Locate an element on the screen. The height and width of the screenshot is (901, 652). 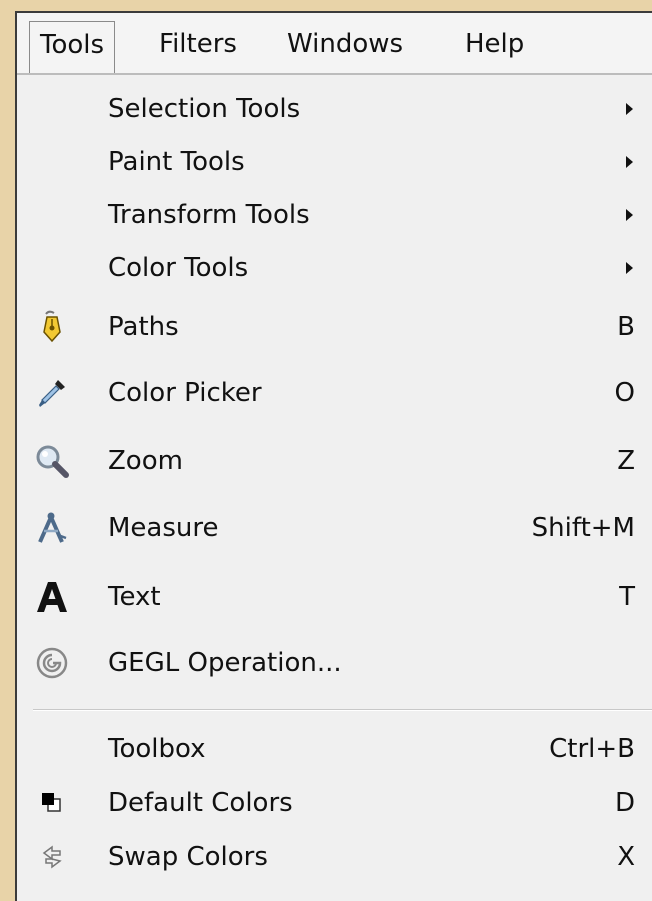
menu-item-label: Swap Colors is located at coordinates (188, 857).